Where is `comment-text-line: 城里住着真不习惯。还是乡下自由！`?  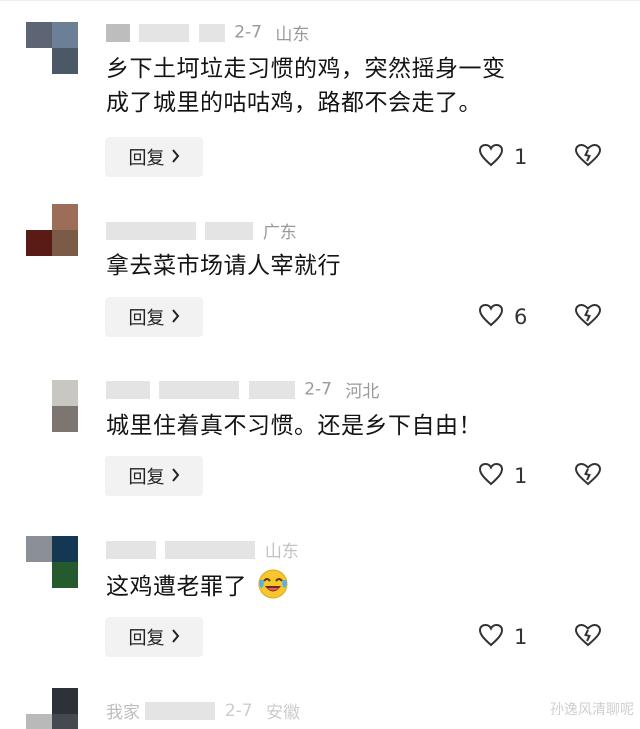
comment-text-line: 城里住着真不习惯。还是乡下自由！ is located at coordinates (294, 426).